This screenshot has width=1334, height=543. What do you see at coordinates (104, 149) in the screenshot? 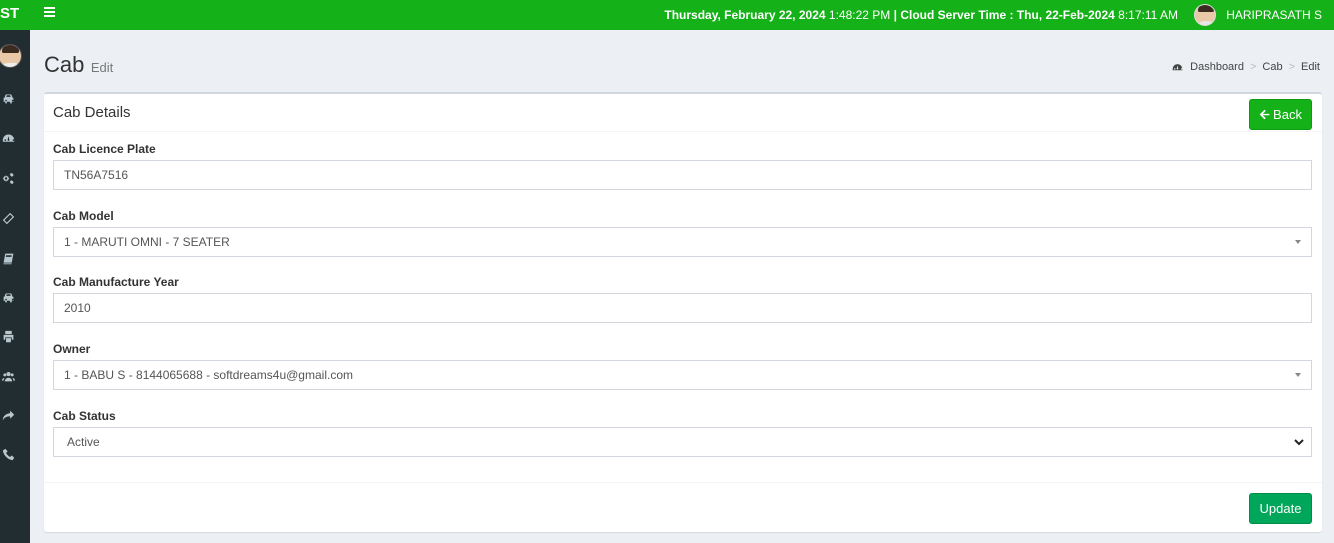
I see `licence-plate-label: Cab Licence Plate` at bounding box center [104, 149].